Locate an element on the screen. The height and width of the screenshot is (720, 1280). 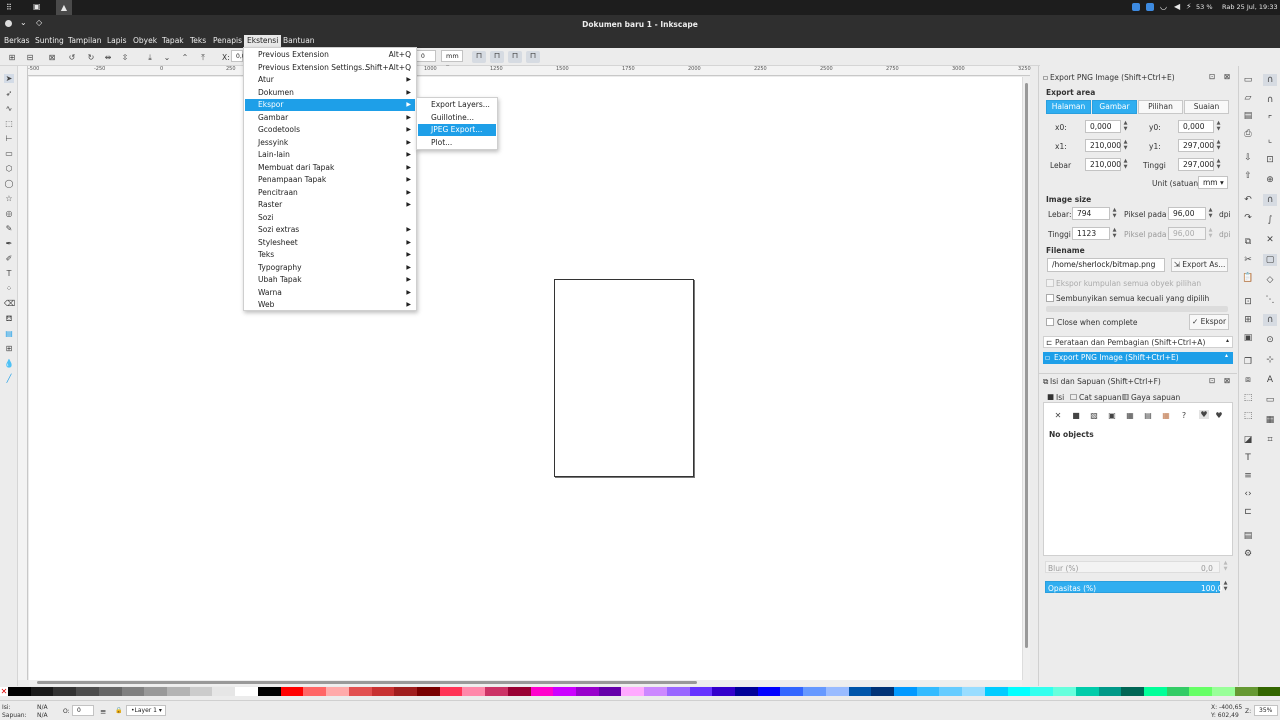
menu-item-sozi: Sozi is located at coordinates (330, 218).